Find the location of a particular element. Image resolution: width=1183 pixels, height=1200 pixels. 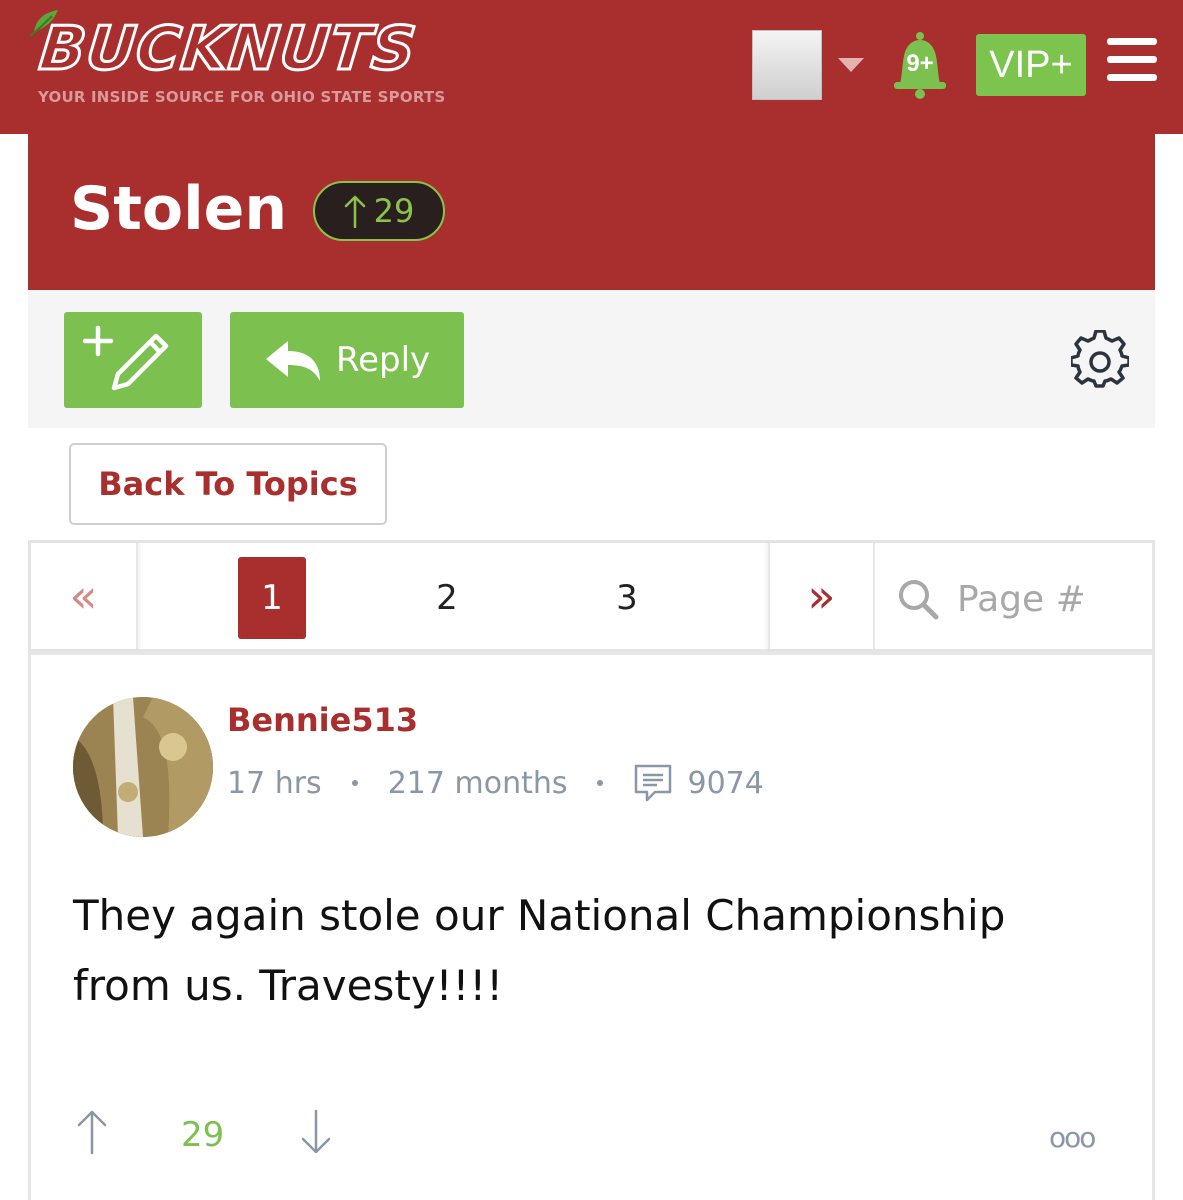

vip-button: VIP+ is located at coordinates (1031, 65).